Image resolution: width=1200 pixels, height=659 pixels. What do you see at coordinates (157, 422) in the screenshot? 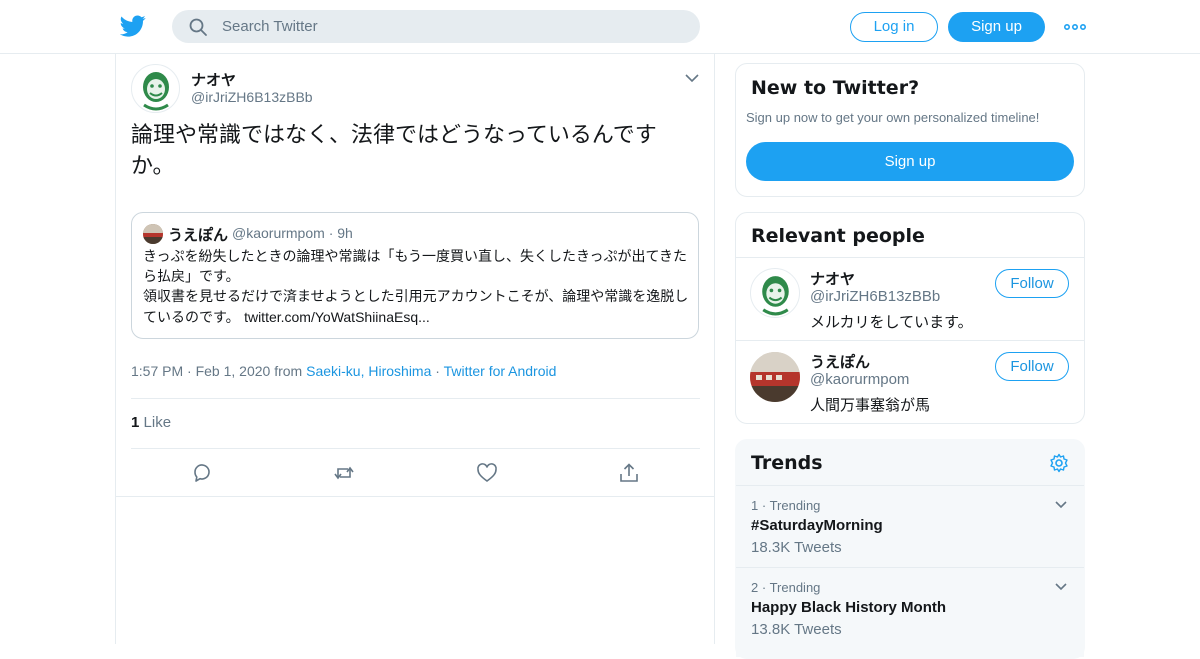
I see `like-label: Like` at bounding box center [157, 422].